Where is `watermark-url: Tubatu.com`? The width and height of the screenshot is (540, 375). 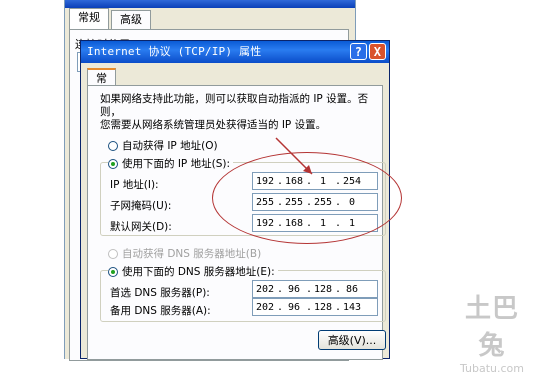 watermark-url: Tubatu.com is located at coordinates (492, 368).